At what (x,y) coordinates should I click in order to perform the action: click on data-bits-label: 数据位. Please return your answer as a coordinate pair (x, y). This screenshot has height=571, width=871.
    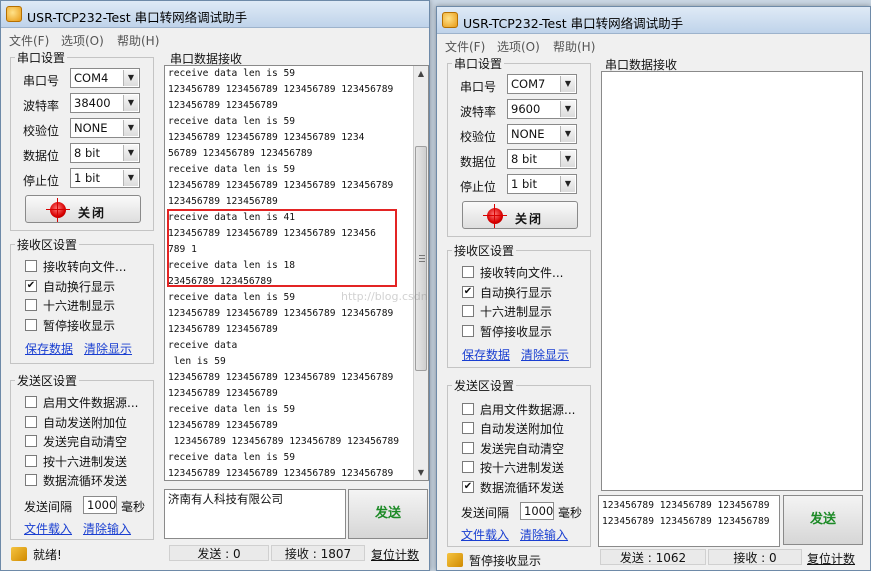
    Looking at the image, I should click on (41, 156).